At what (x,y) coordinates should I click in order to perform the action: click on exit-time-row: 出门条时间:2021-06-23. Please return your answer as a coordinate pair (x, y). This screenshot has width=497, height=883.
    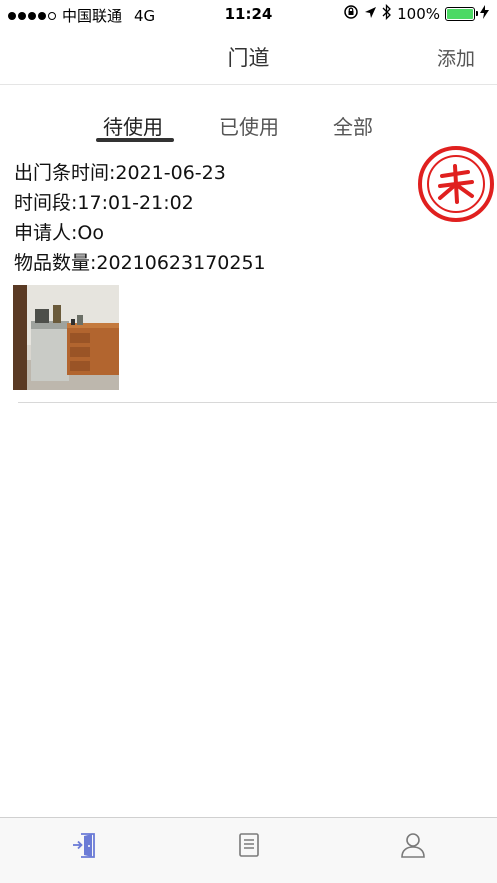
    Looking at the image, I should click on (120, 171).